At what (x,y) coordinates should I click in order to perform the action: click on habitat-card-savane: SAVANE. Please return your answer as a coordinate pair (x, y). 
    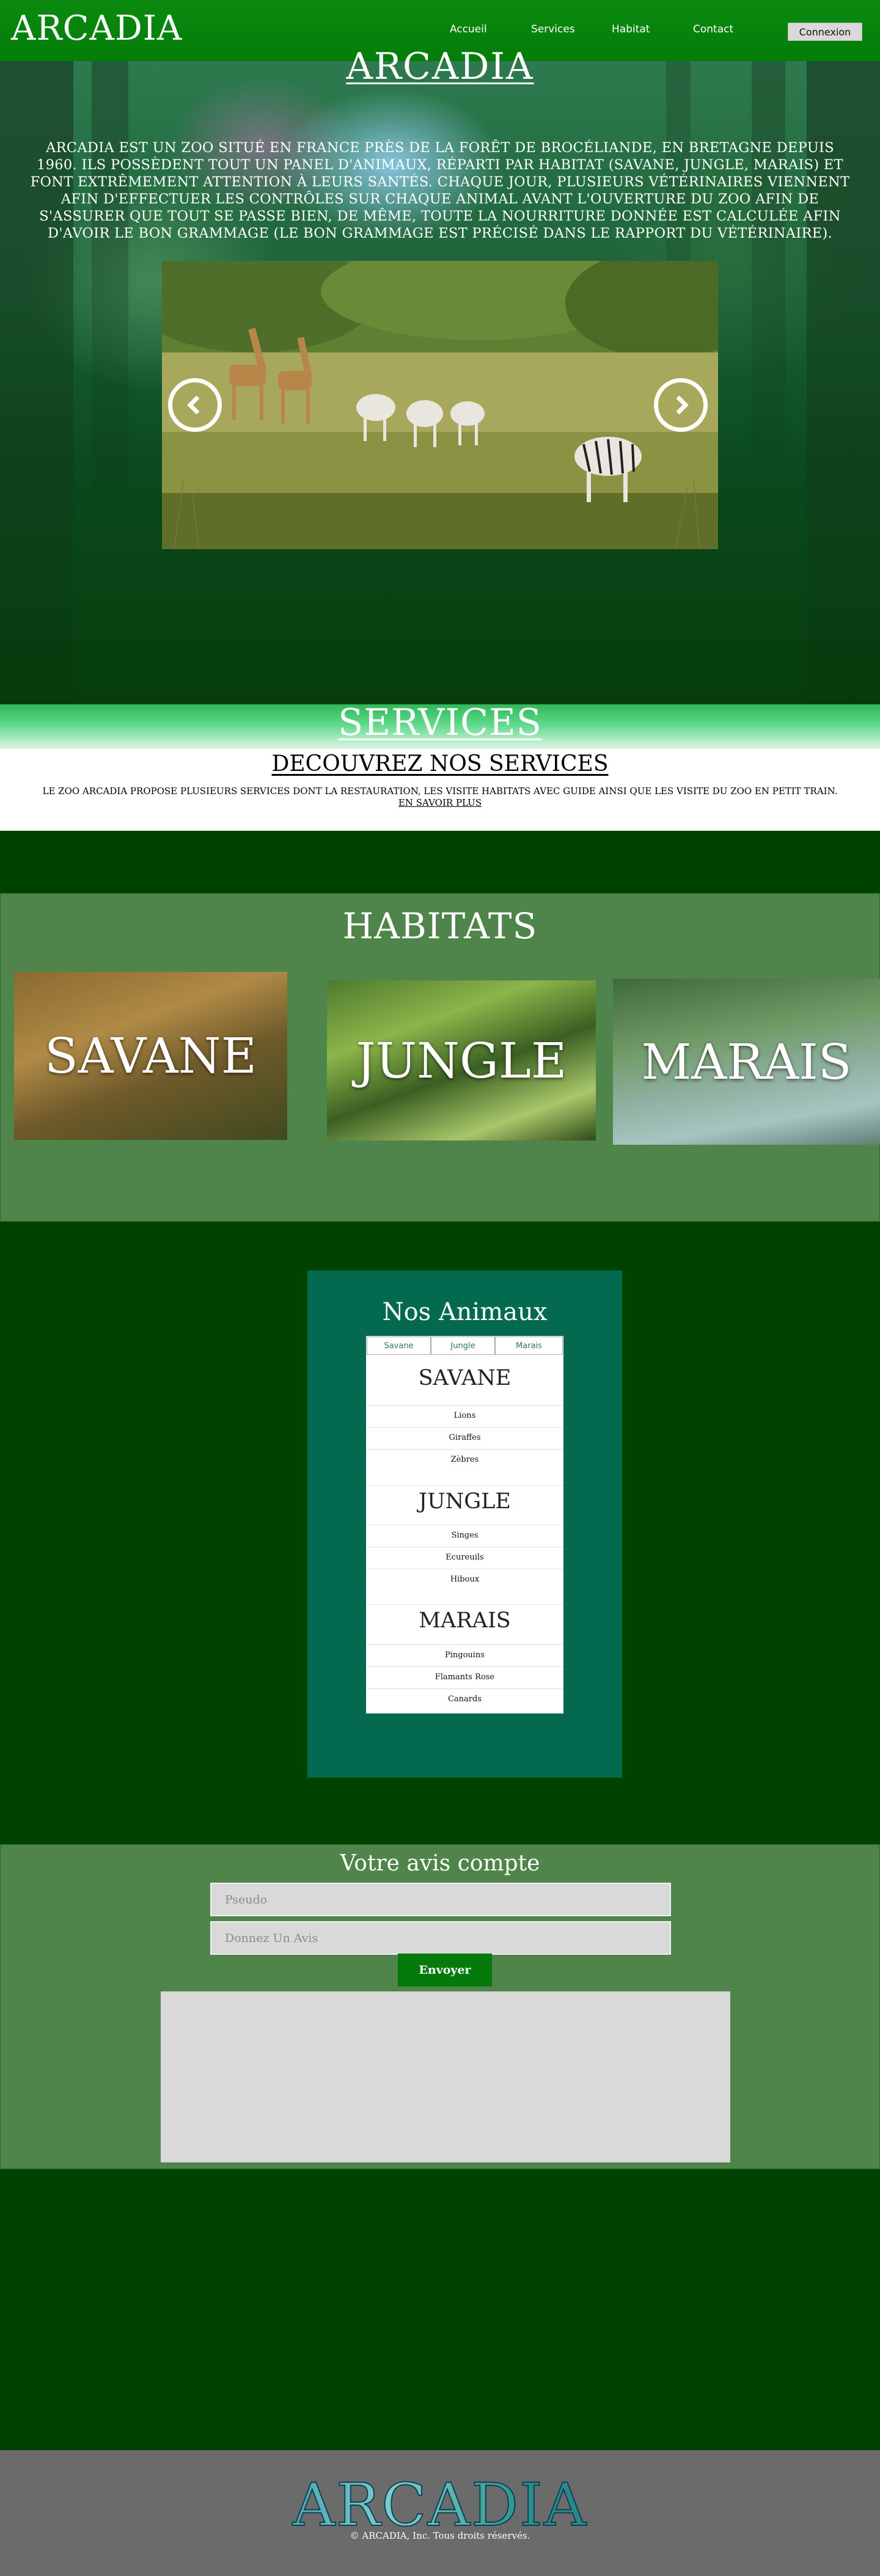
    Looking at the image, I should click on (151, 1056).